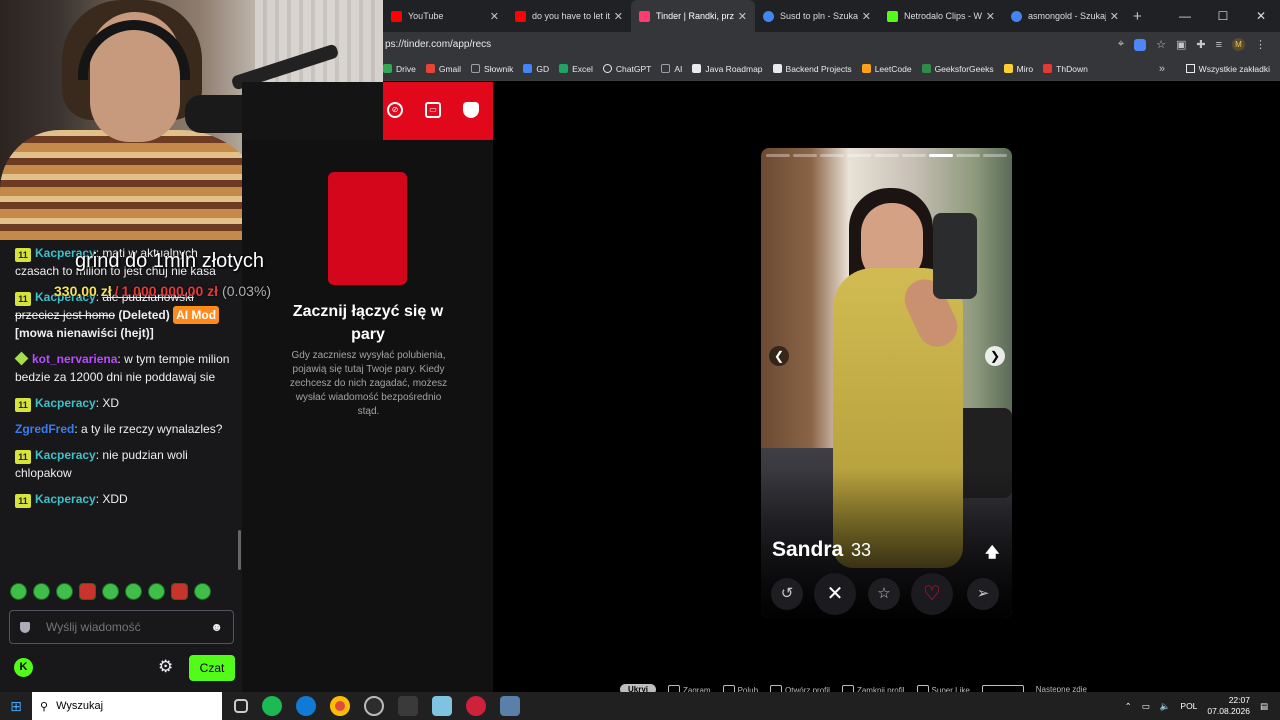 This screenshot has width=1280, height=720. What do you see at coordinates (812, 69) in the screenshot?
I see `bookmark-backend-projects: Backend Projects` at bounding box center [812, 69].